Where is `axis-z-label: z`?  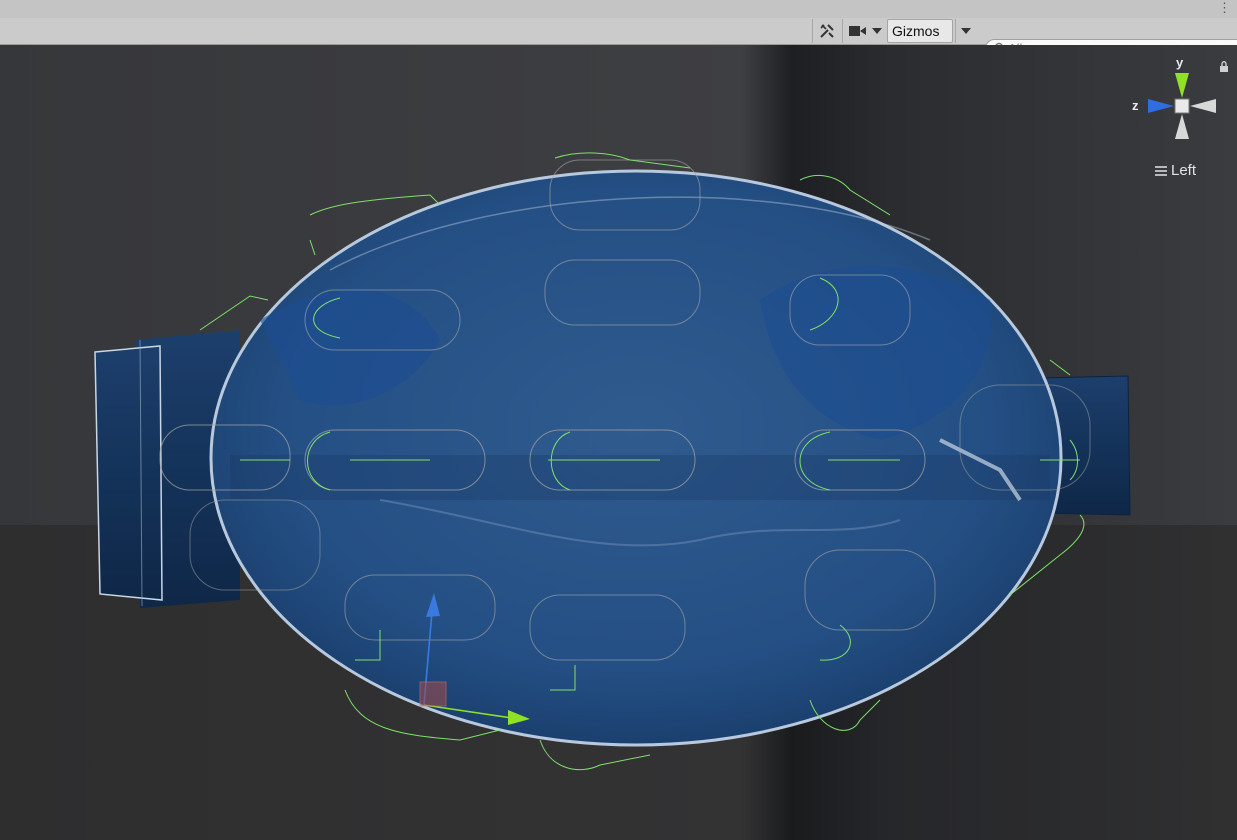
axis-z-label: z is located at coordinates (1135, 105).